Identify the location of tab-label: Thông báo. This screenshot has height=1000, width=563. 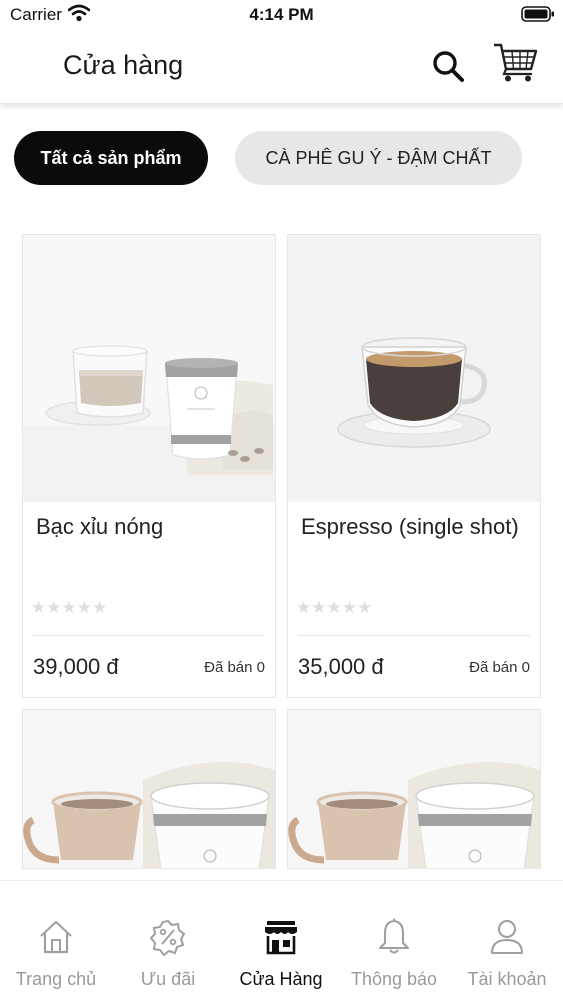
(394, 979).